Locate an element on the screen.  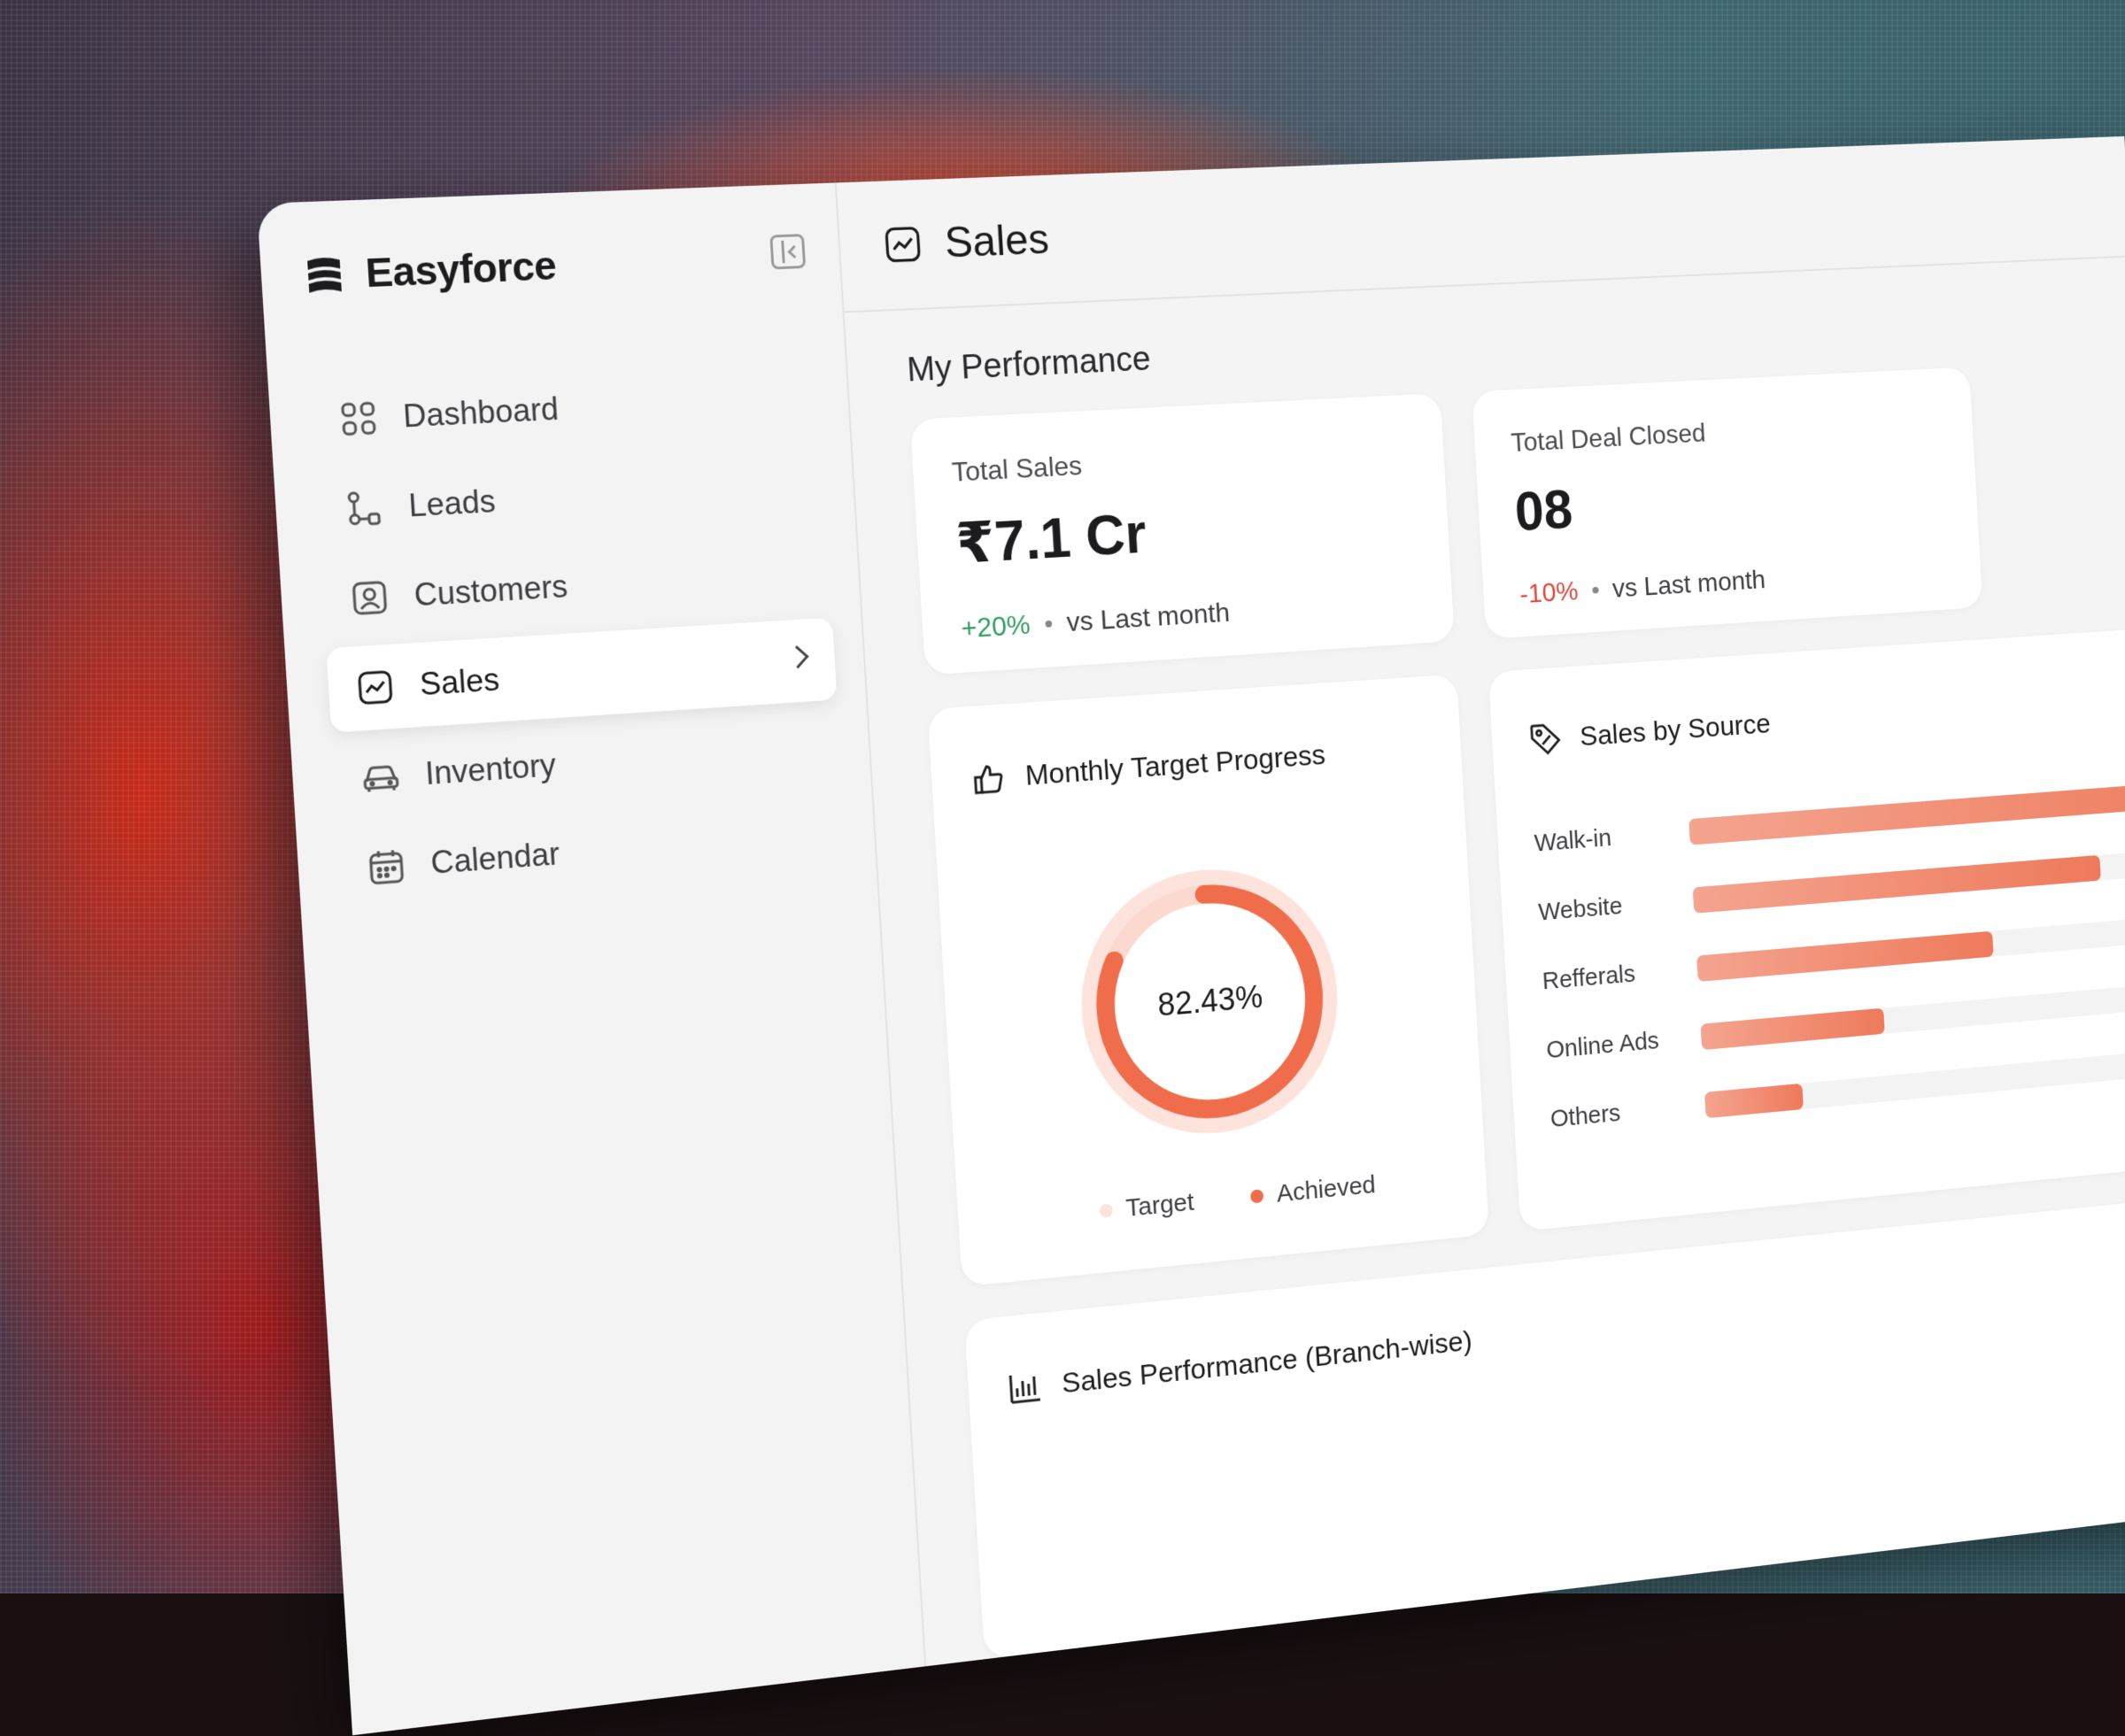
sidebar-item-label: Calendar is located at coordinates (494, 859).